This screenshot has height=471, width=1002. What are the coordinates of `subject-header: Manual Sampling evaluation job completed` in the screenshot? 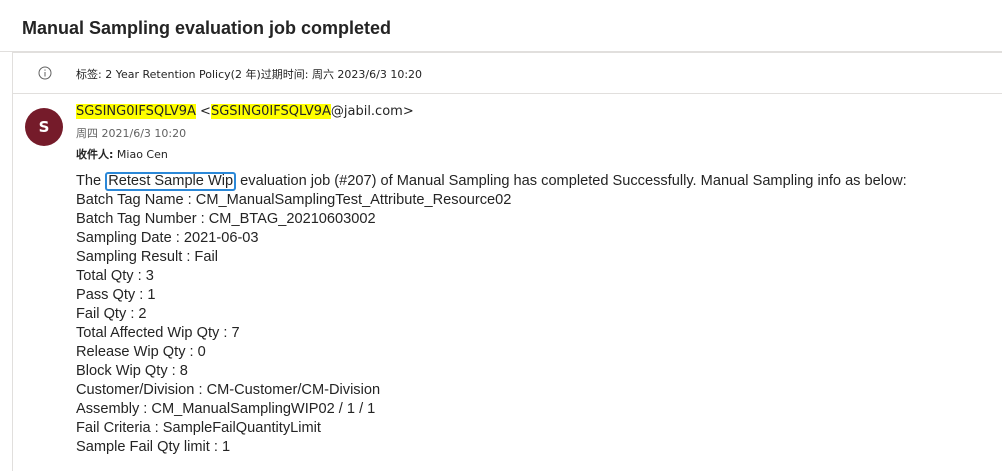 It's located at (501, 26).